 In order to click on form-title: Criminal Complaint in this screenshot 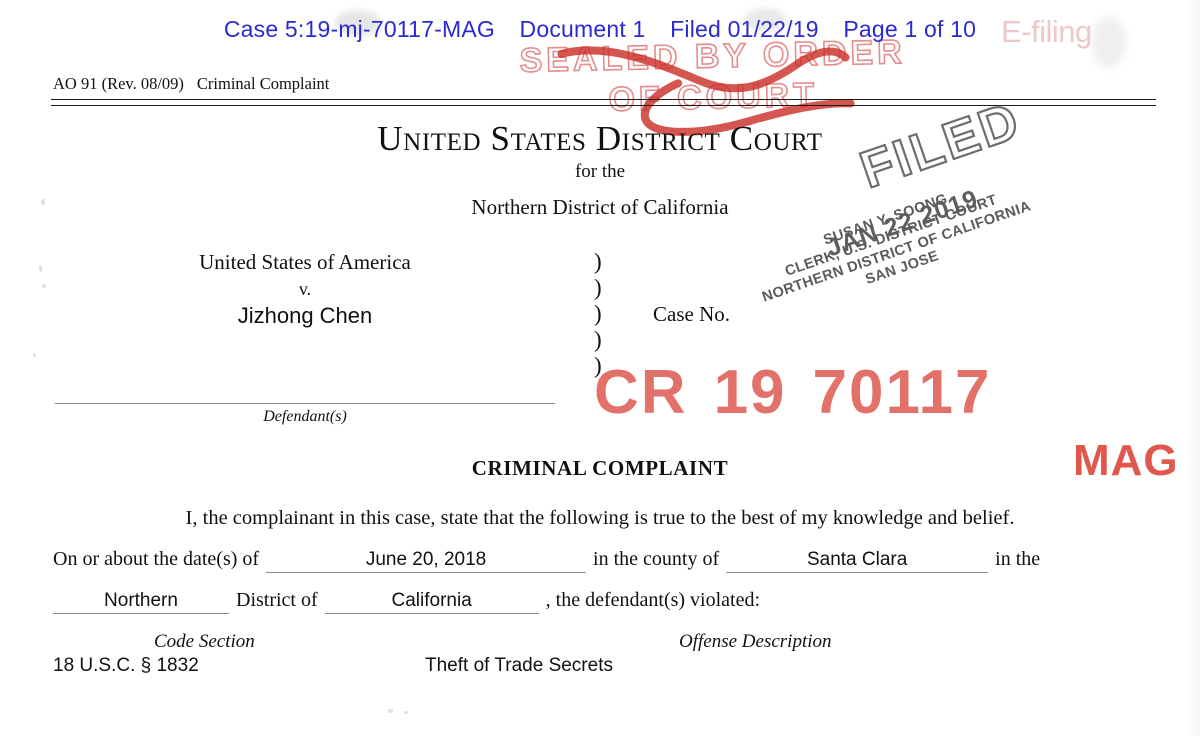, I will do `click(263, 83)`.